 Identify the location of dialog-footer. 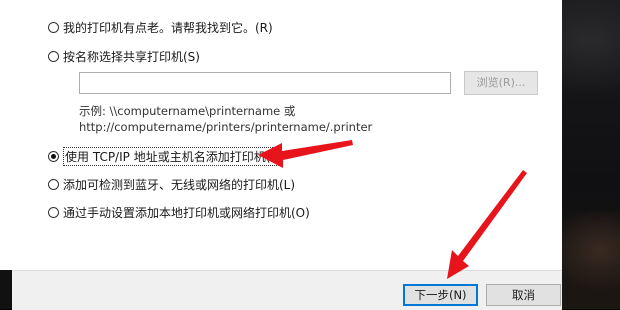
(287, 290).